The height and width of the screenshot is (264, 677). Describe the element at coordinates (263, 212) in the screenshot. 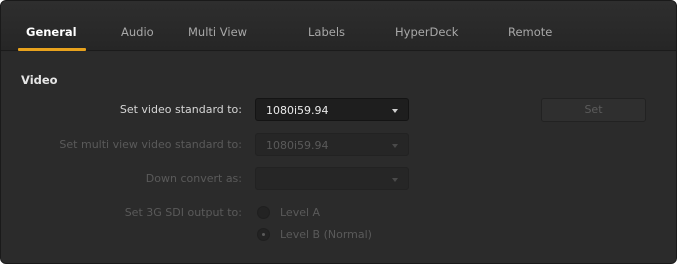

I see `radio-level-a` at that location.